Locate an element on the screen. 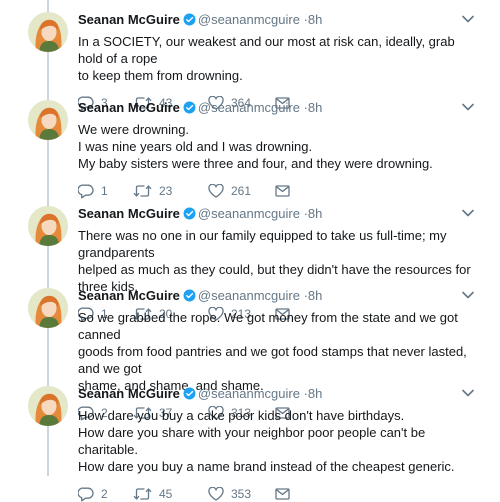 This screenshot has width=500, height=502. retweet-count: 23 is located at coordinates (166, 191).